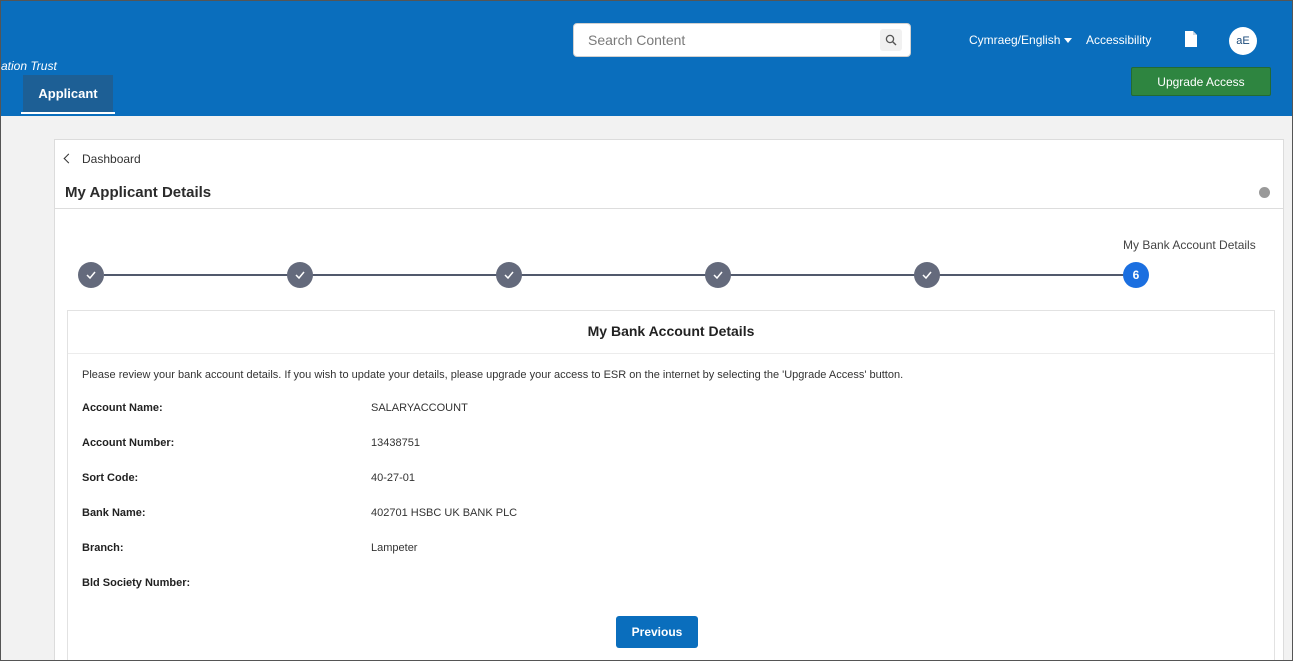 The image size is (1293, 661). I want to click on breadcrumb-back-link: Dashboard, so click(102, 159).